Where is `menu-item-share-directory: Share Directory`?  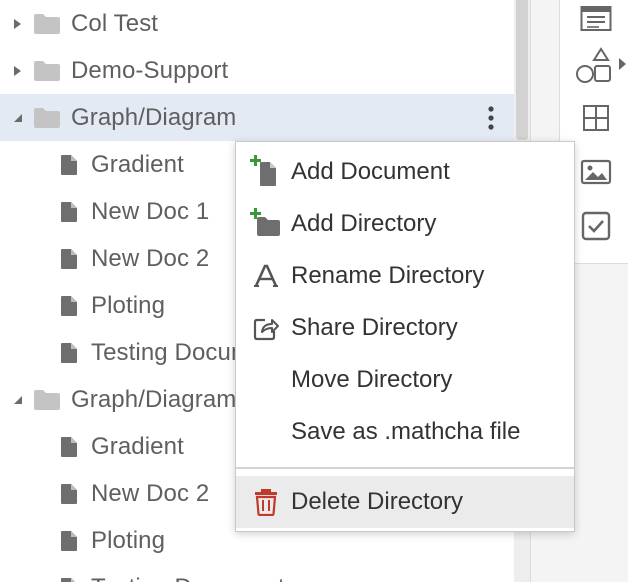 menu-item-share-directory: Share Directory is located at coordinates (405, 328).